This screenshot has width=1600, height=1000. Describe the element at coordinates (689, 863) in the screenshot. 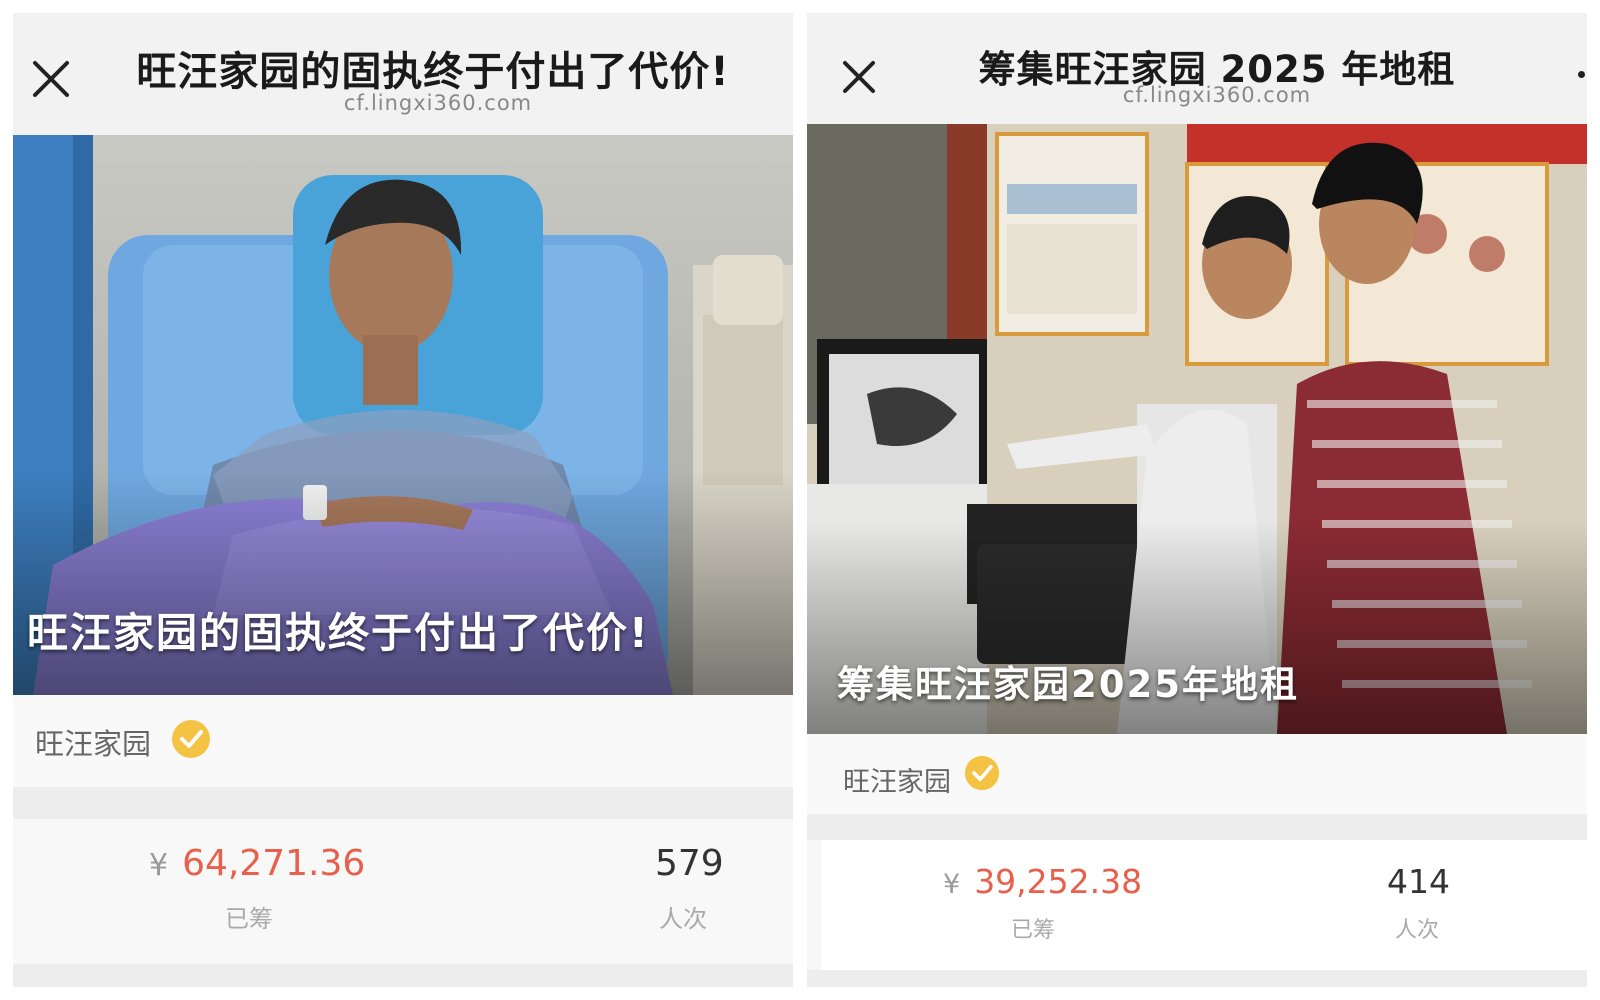

I see `donor-count: 579` at that location.